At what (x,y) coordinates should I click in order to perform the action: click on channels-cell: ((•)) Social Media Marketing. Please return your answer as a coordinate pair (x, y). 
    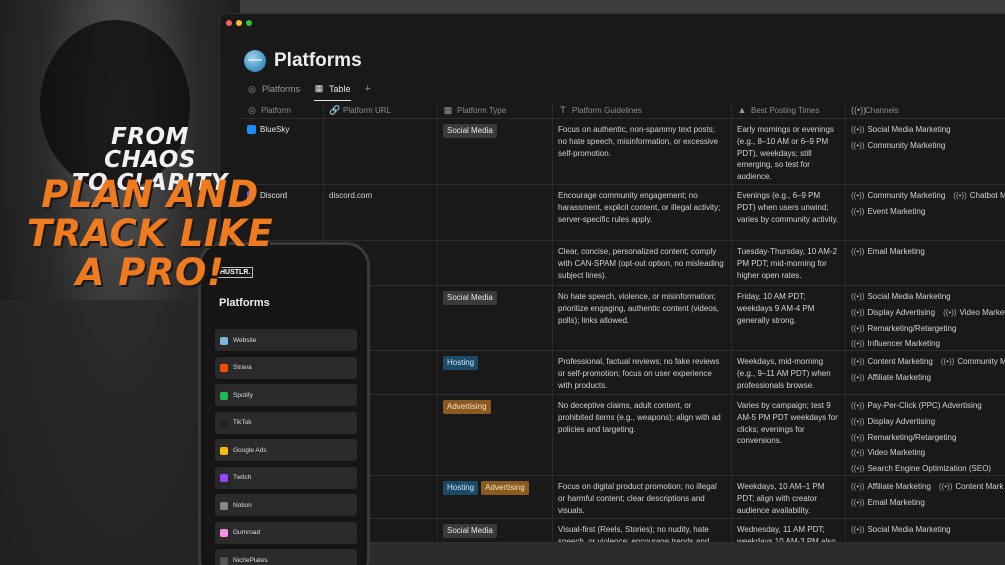
    Looking at the image, I should click on (925, 530).